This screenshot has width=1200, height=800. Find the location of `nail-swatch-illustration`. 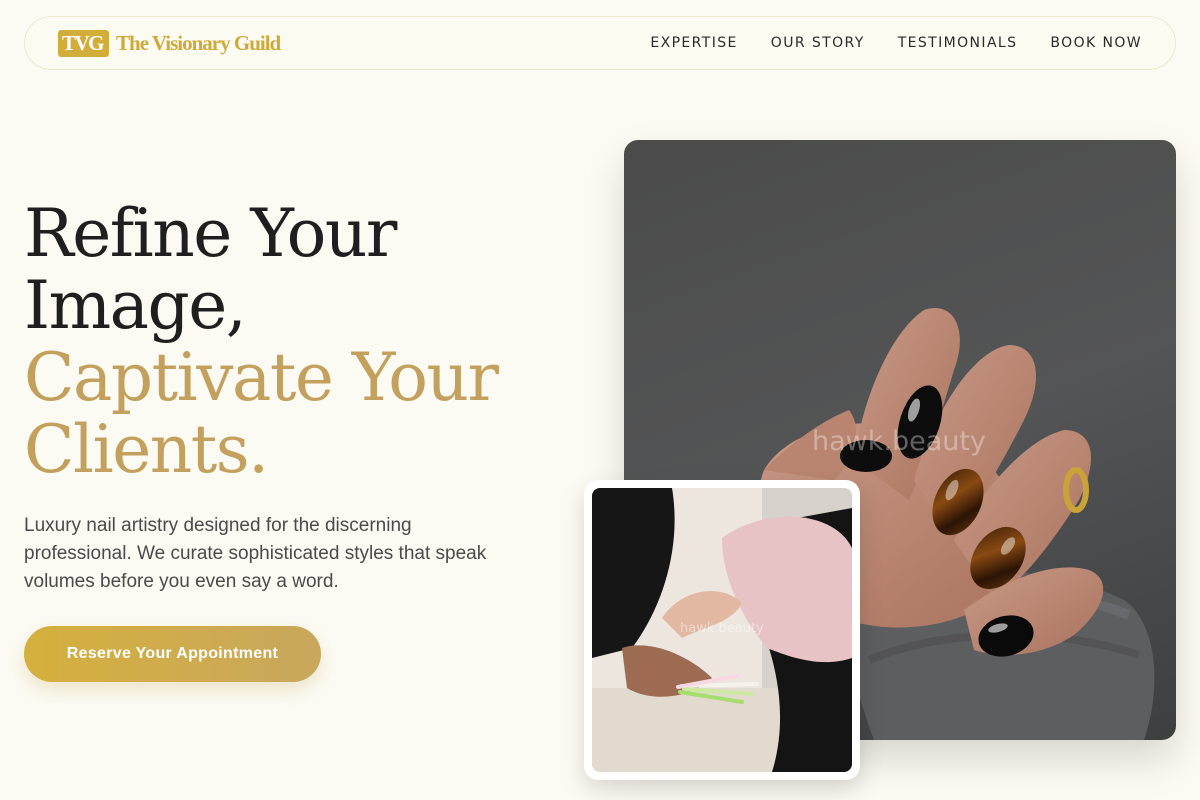

nail-swatch-illustration is located at coordinates (722, 630).